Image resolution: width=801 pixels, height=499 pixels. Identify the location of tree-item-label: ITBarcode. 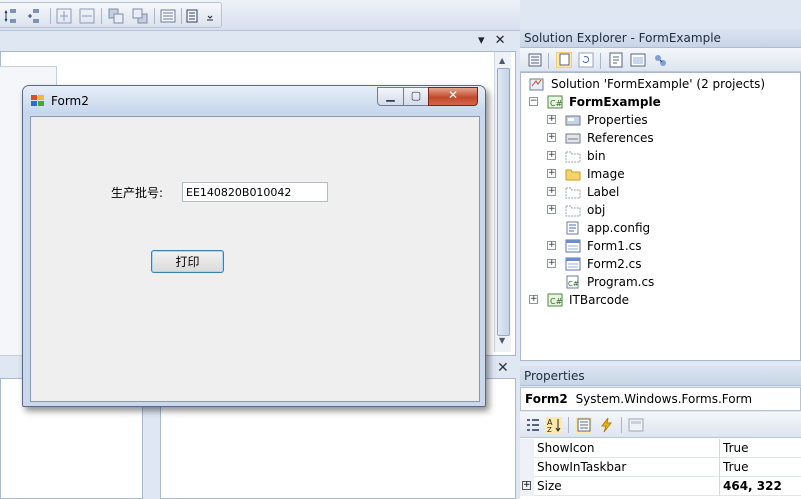
(599, 300).